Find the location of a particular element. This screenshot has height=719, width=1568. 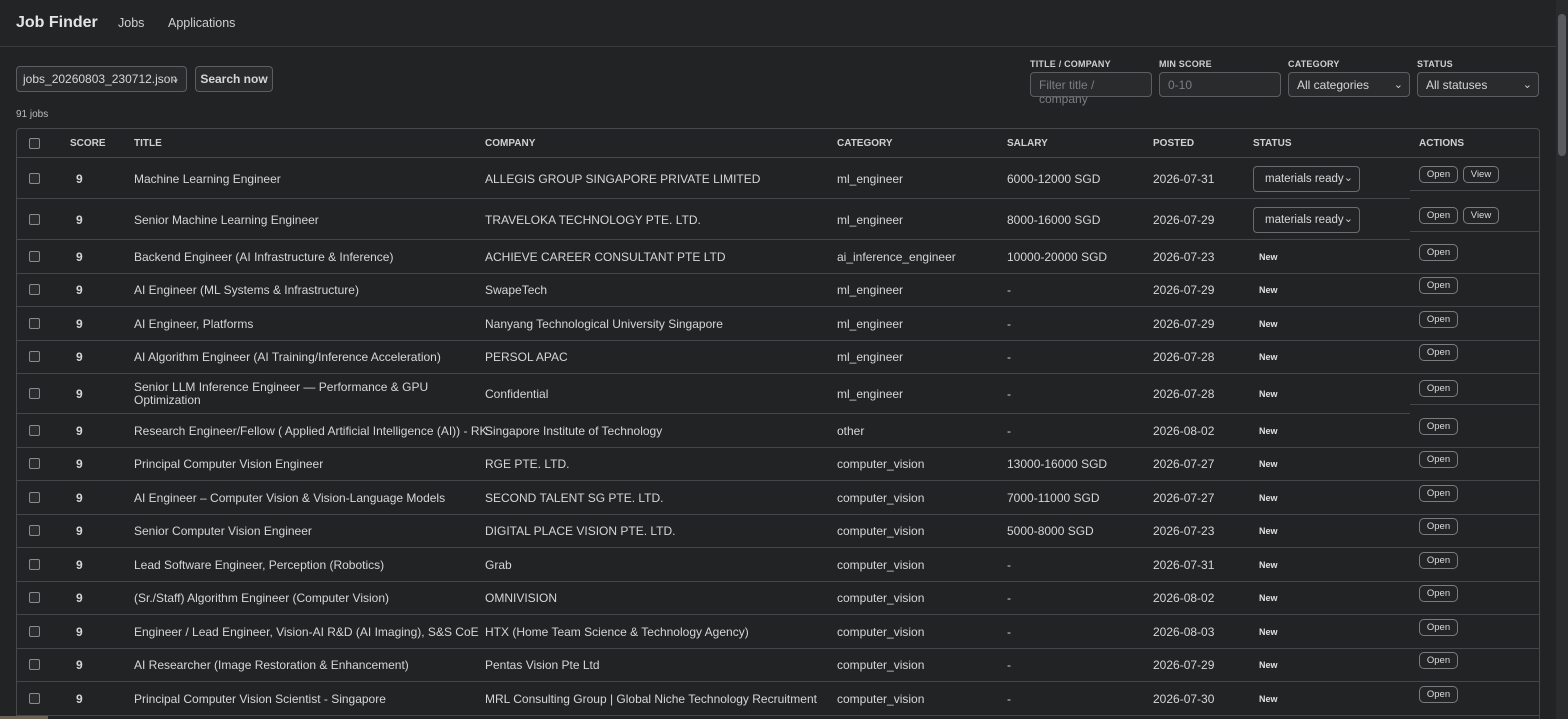

status-filter-select: All statuses ⌄ is located at coordinates (1478, 84).